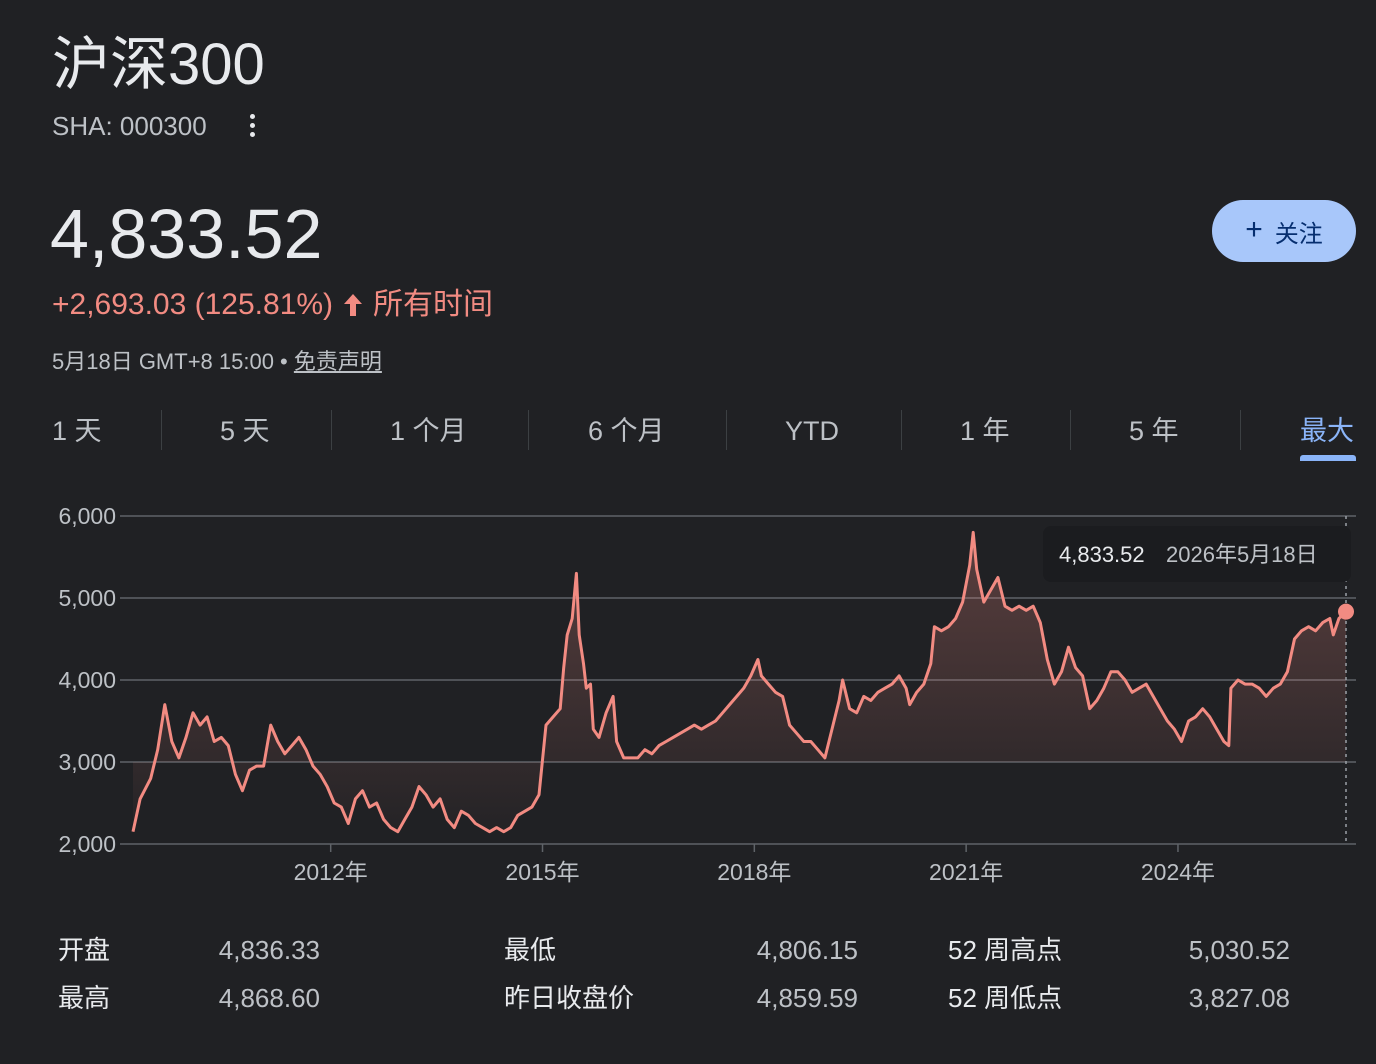  Describe the element at coordinates (173, 361) in the screenshot. I see `timestamp-text: 5月18日 GMT+8 15:00 •` at that location.